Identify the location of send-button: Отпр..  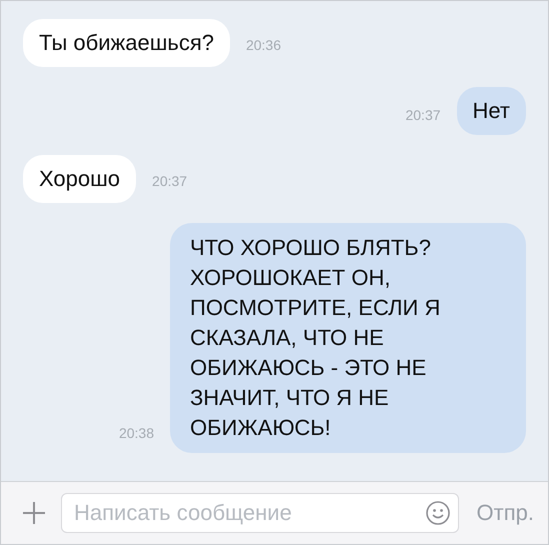
(505, 513).